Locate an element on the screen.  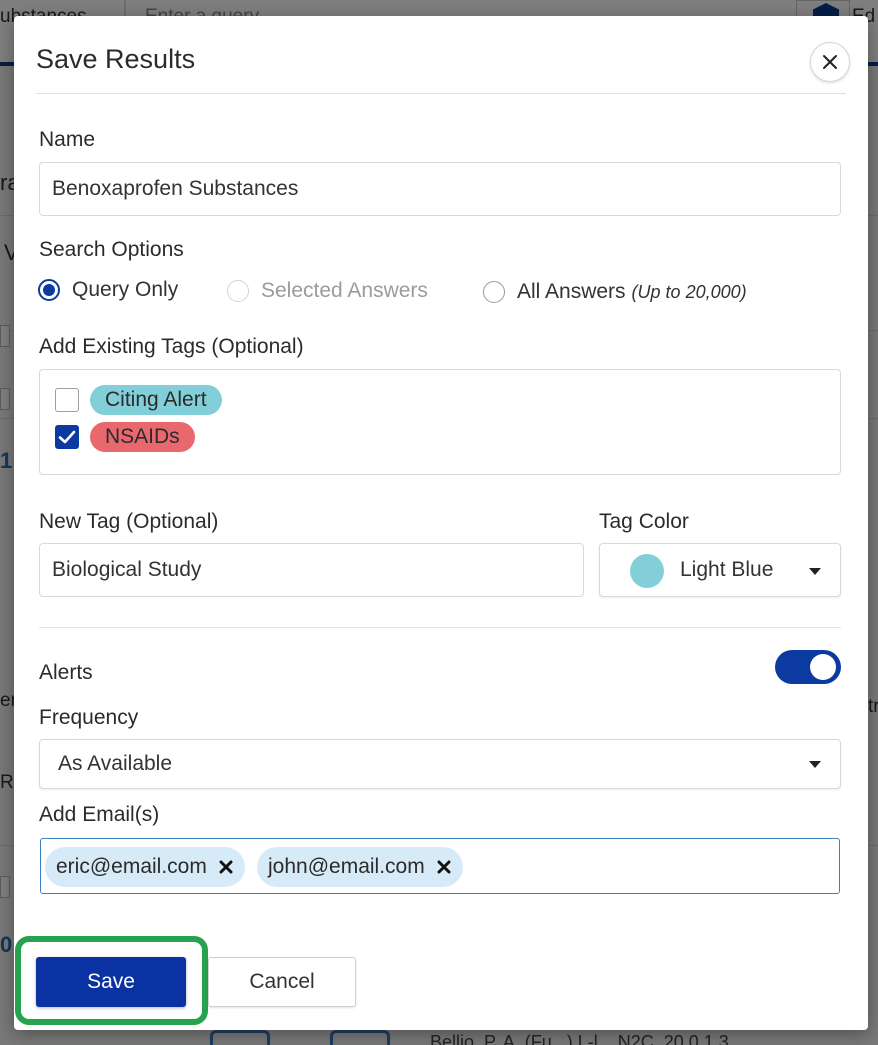
new-tag-label: New Tag (Optional) is located at coordinates (129, 521).